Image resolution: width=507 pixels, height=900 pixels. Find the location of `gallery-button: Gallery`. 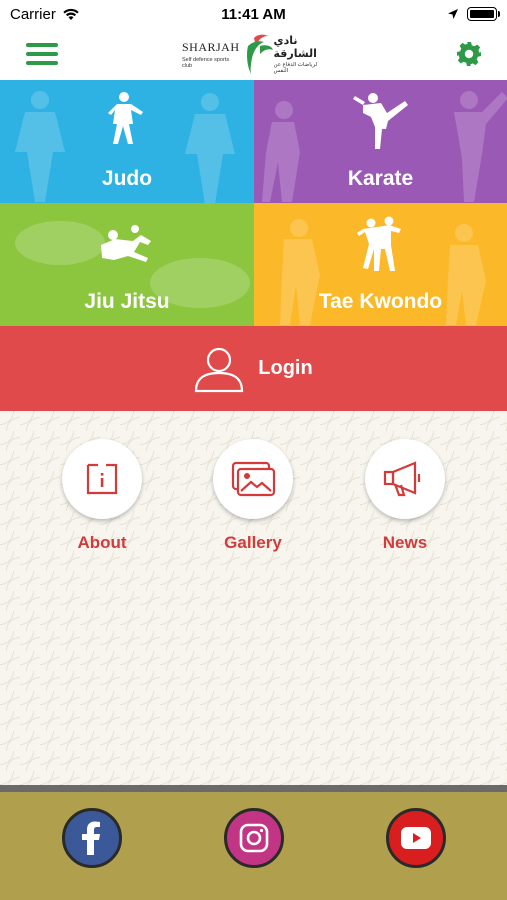

gallery-button: Gallery is located at coordinates (253, 496).